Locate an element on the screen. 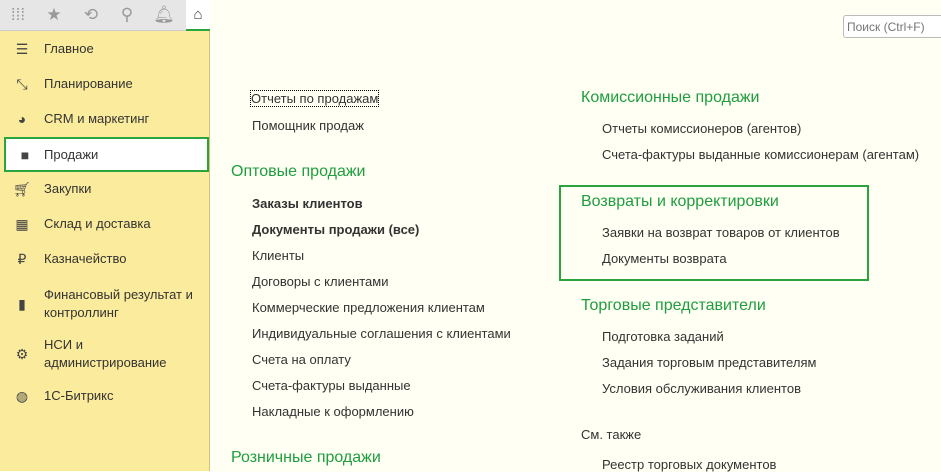 The width and height of the screenshot is (941, 472). planning-icon: ⤡ is located at coordinates (22, 83).